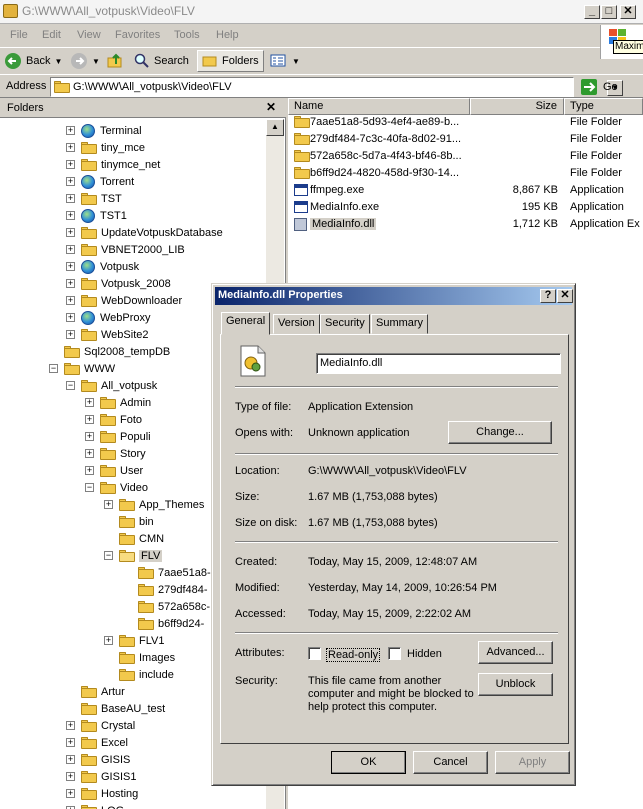 Image resolution: width=643 pixels, height=809 pixels. Describe the element at coordinates (129, 521) in the screenshot. I see `tree-item: bin` at that location.